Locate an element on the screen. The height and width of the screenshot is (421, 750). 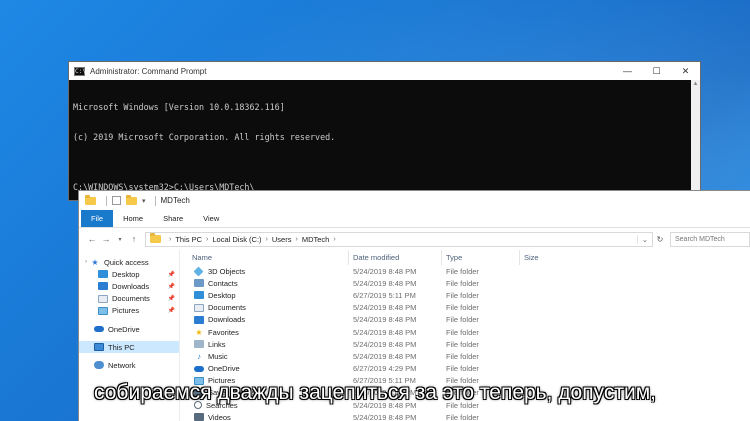
file-row: 3D Objects 5/24/2019 8:48 PM File folder is located at coordinates (465, 271).